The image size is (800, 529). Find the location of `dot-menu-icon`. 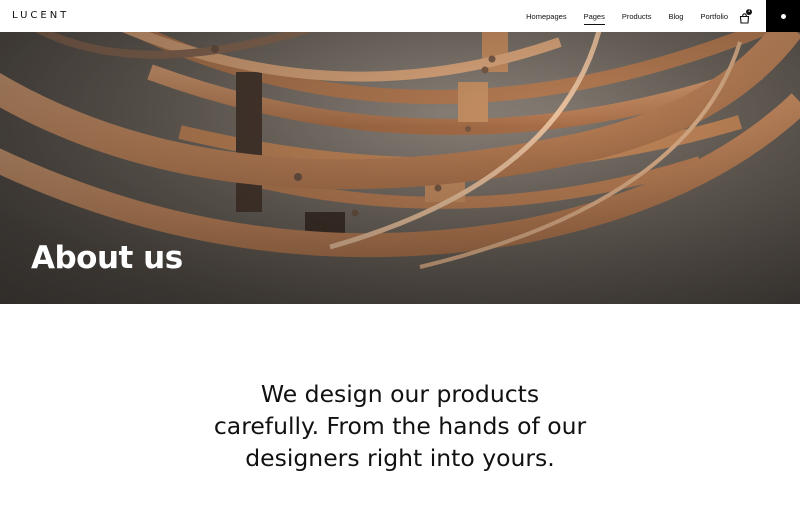

dot-menu-icon is located at coordinates (783, 16).